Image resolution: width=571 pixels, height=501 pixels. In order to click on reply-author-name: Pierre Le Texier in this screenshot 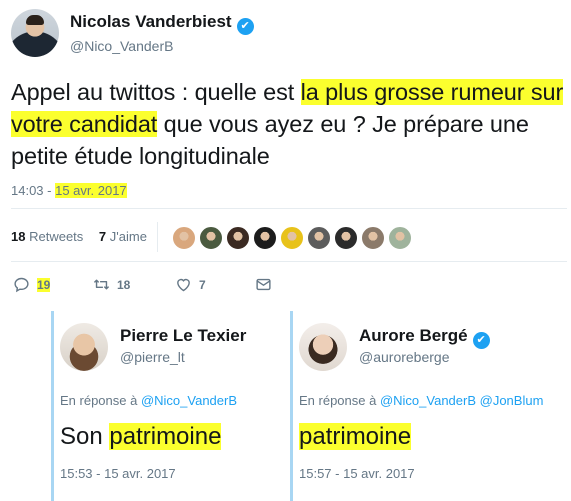, I will do `click(183, 336)`.